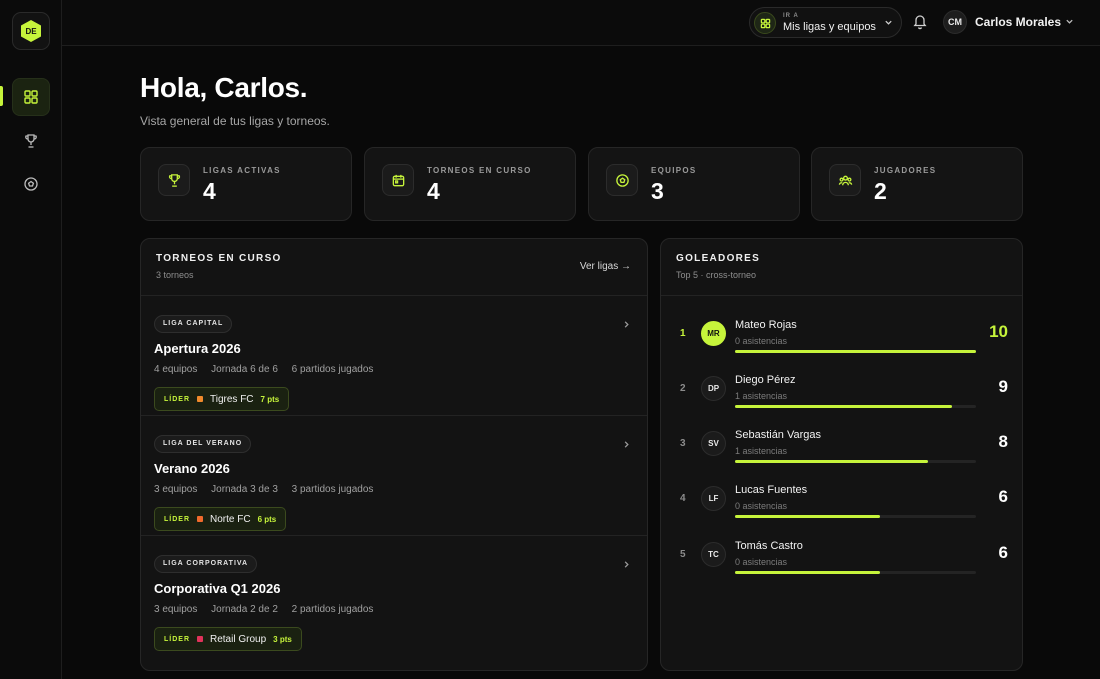 The height and width of the screenshot is (679, 1100). Describe the element at coordinates (917, 184) in the screenshot. I see `stat-card-players: JUGADORES 2` at that location.